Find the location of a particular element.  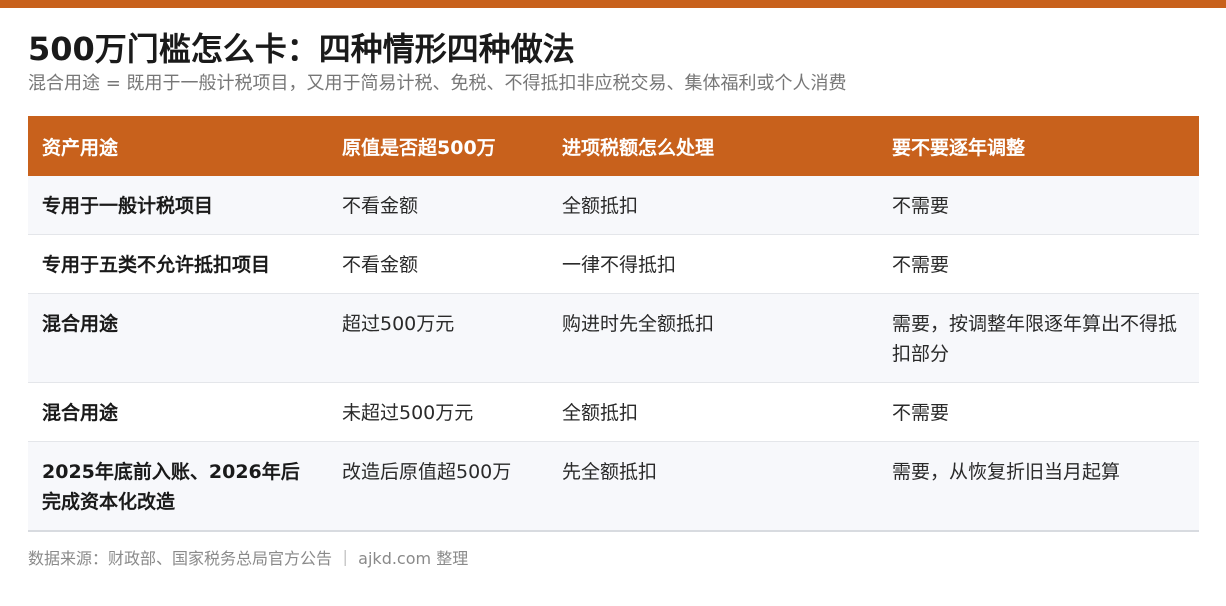

source-footer: 数据来源：财政部、国家税务总局官方公告 ｜ ajkd.com 整理 is located at coordinates (248, 558).